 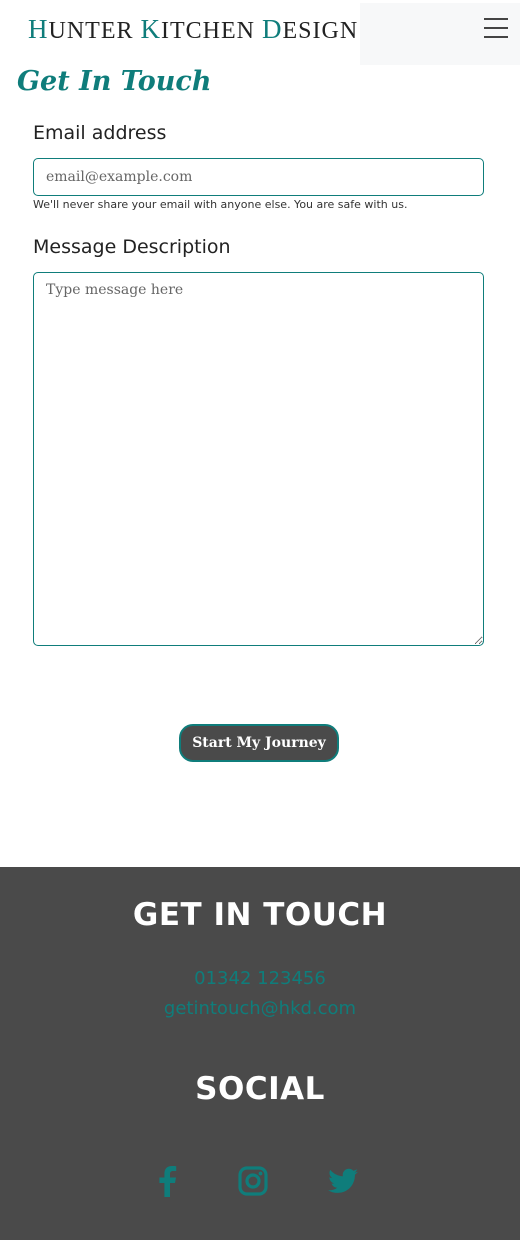 I want to click on footer-contact-heading: GET IN TOUCH, so click(x=260, y=915).